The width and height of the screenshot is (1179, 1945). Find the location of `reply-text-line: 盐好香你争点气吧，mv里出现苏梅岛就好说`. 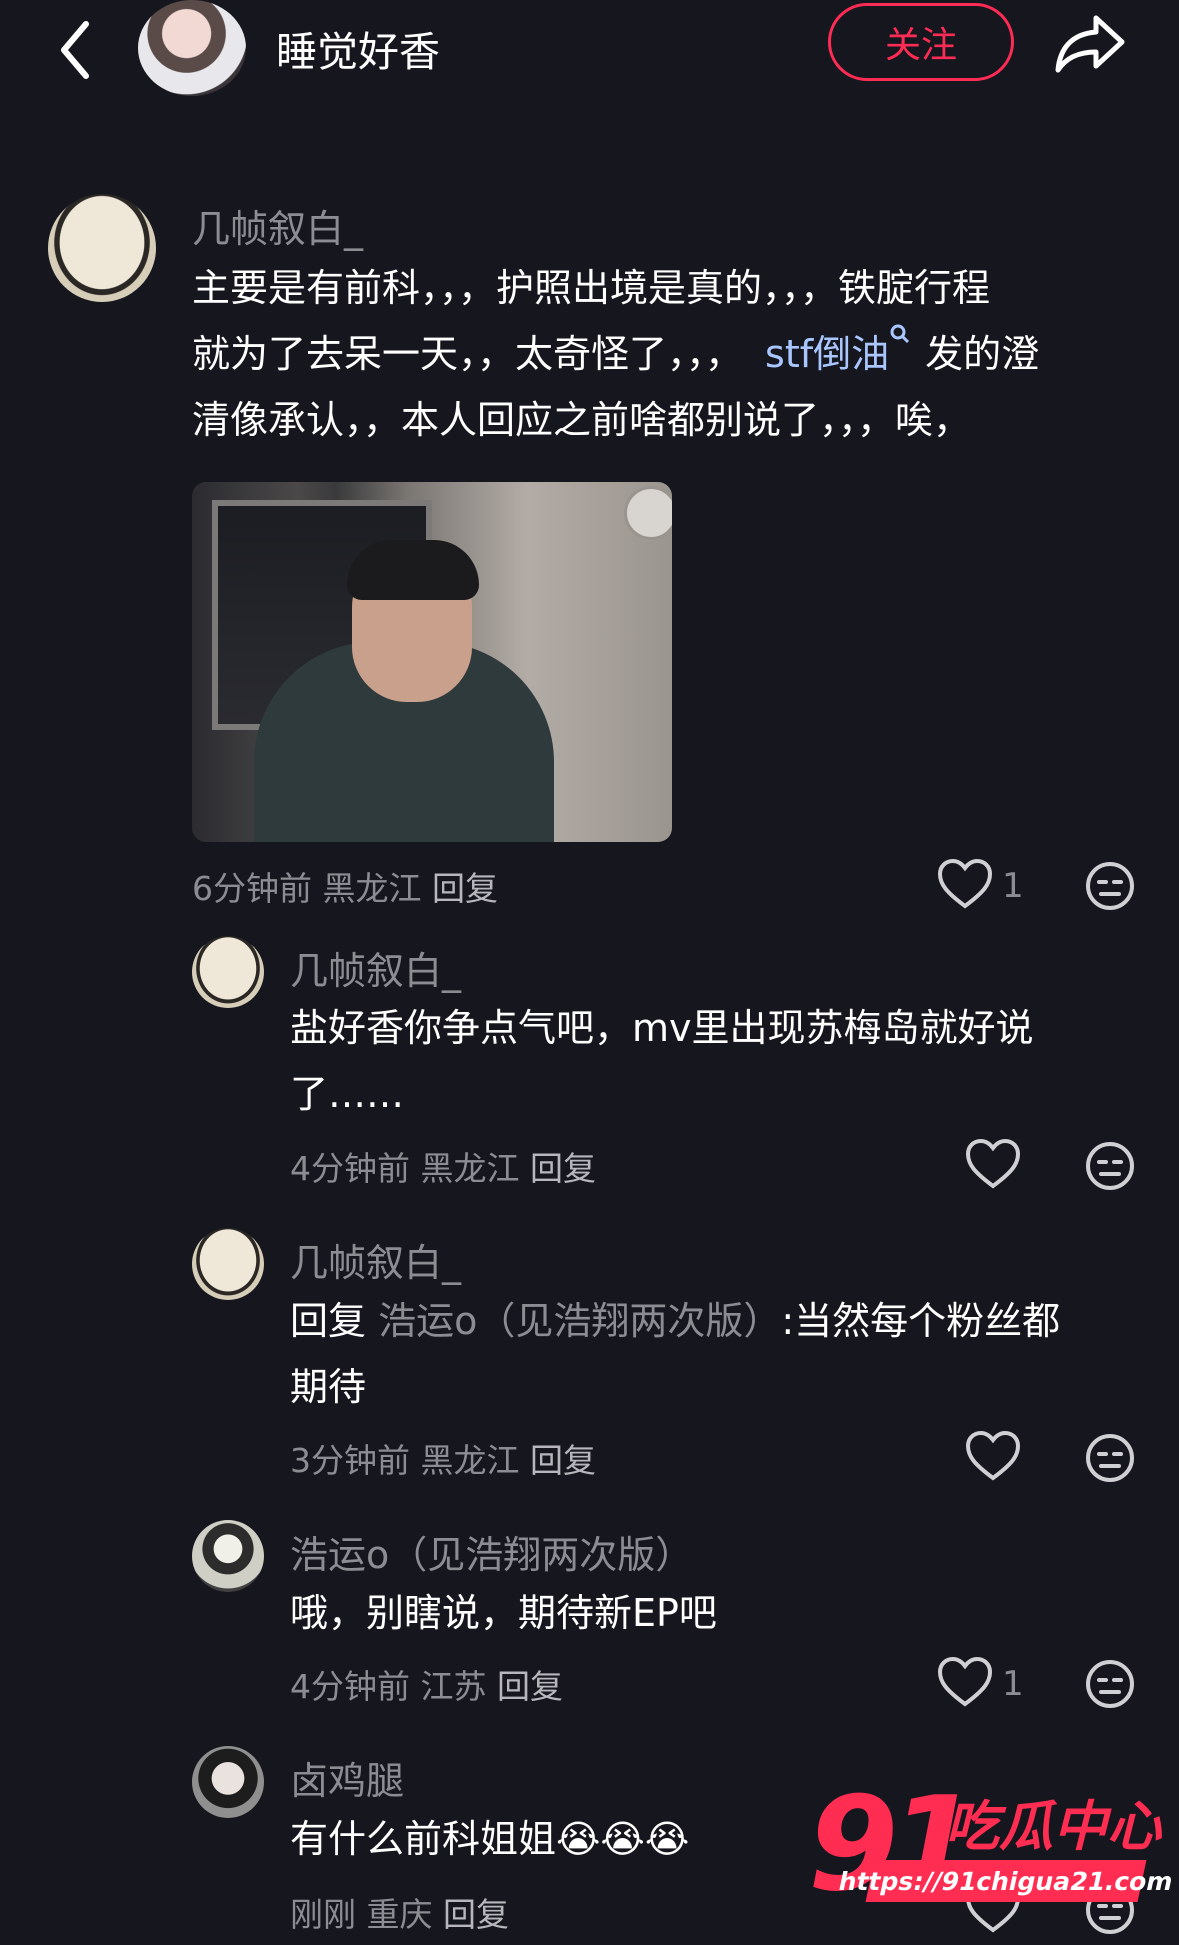

reply-text-line: 盐好香你争点气吧，mv里出现苏梅岛就好说 is located at coordinates (662, 1028).